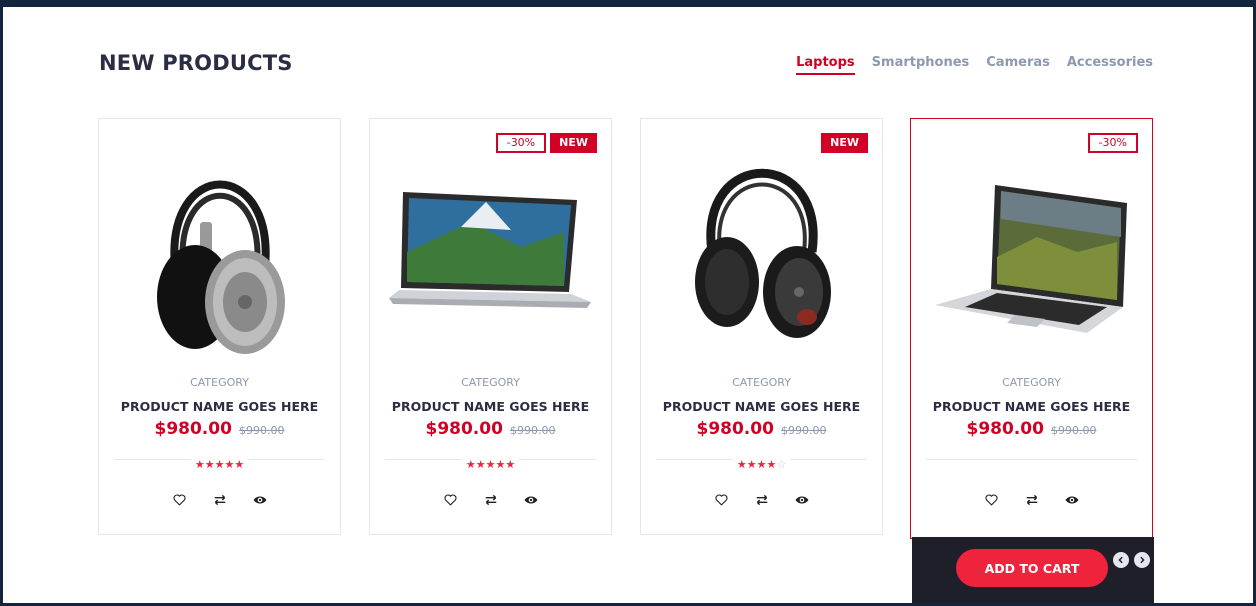 The image size is (1256, 606). Describe the element at coordinates (825, 65) in the screenshot. I see `tab-laptops: Laptops` at that location.